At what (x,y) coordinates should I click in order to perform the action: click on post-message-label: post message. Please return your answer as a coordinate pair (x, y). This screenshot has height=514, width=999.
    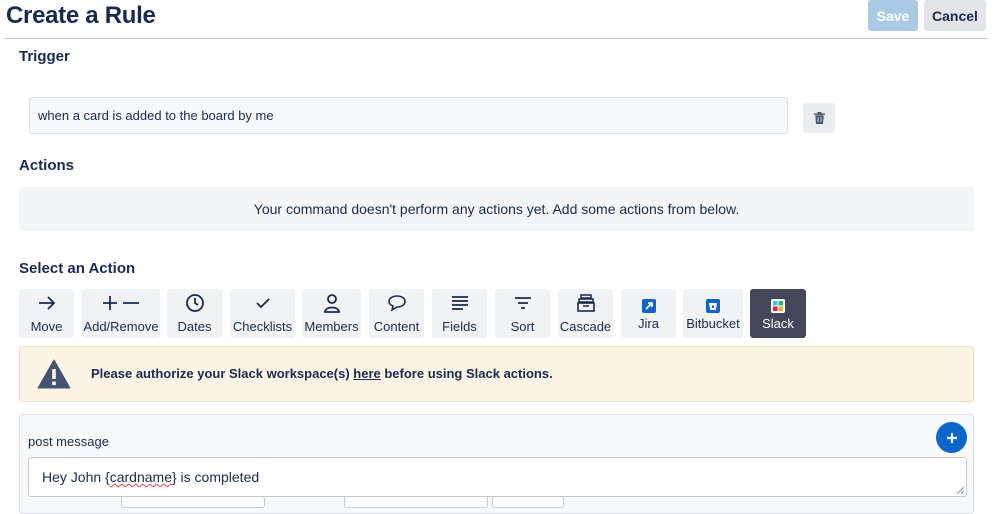
    Looking at the image, I should click on (68, 441).